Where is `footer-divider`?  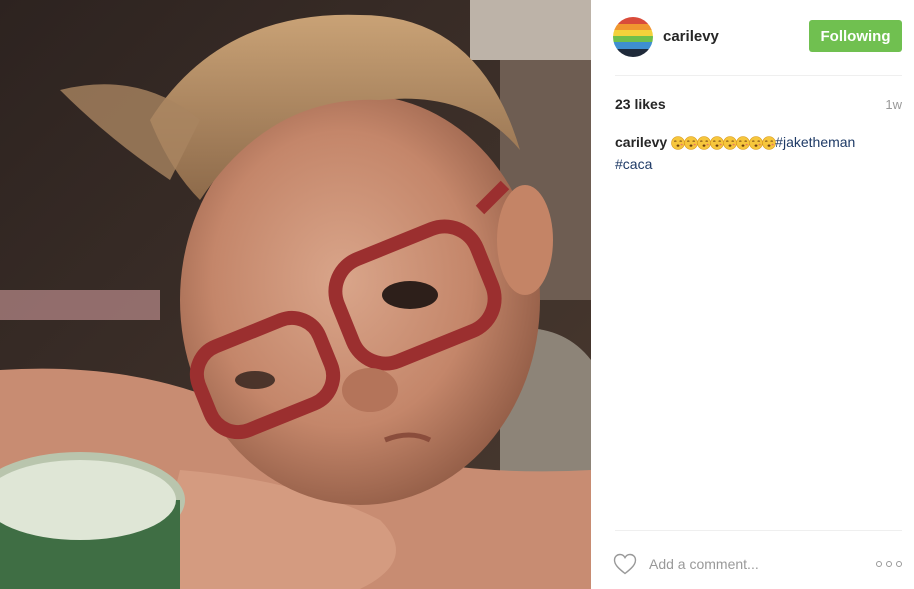
footer-divider is located at coordinates (758, 530).